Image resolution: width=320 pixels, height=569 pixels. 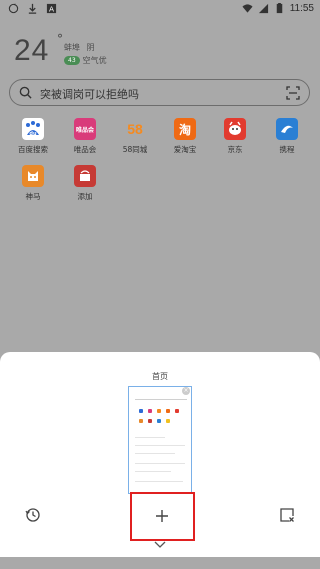 What do you see at coordinates (33, 176) in the screenshot?
I see `shenma-icon` at bounding box center [33, 176].